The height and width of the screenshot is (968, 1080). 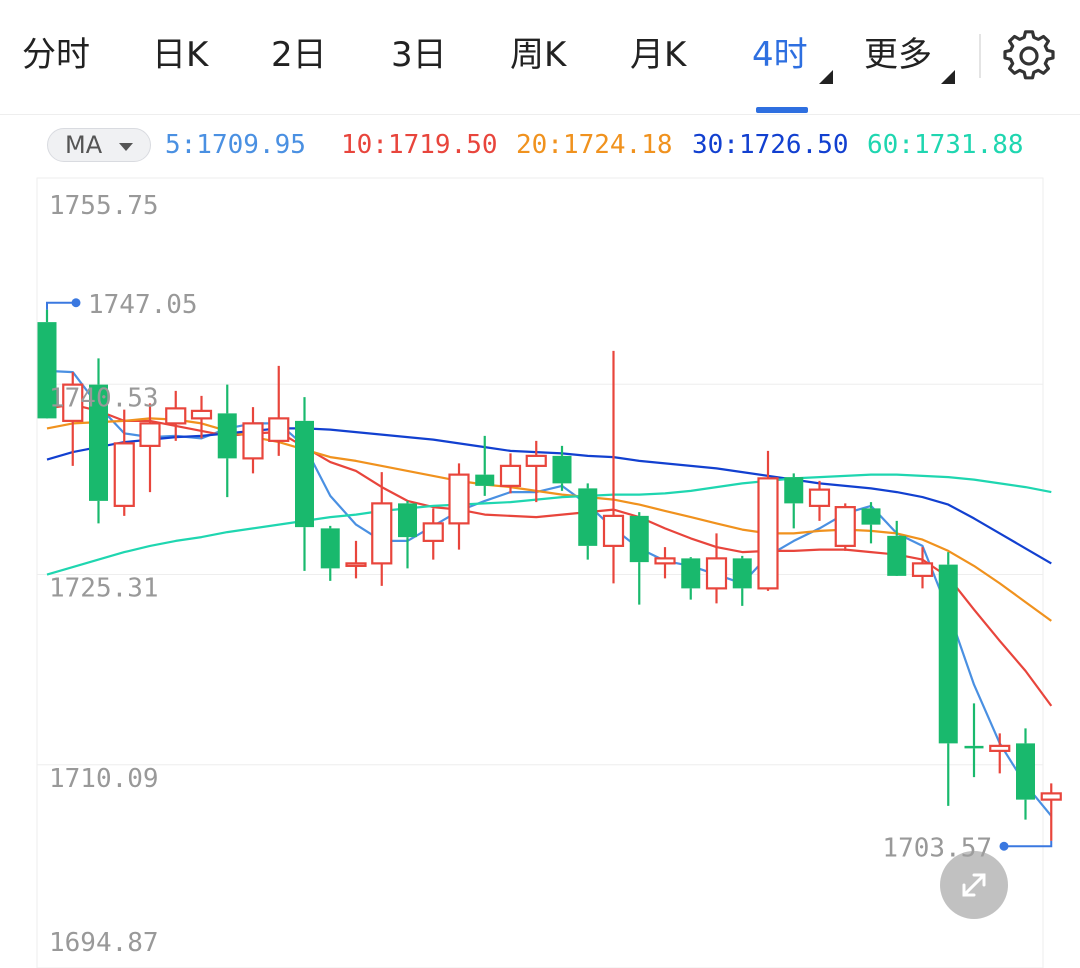 What do you see at coordinates (299, 55) in the screenshot?
I see `tab-2day: 2日` at bounding box center [299, 55].